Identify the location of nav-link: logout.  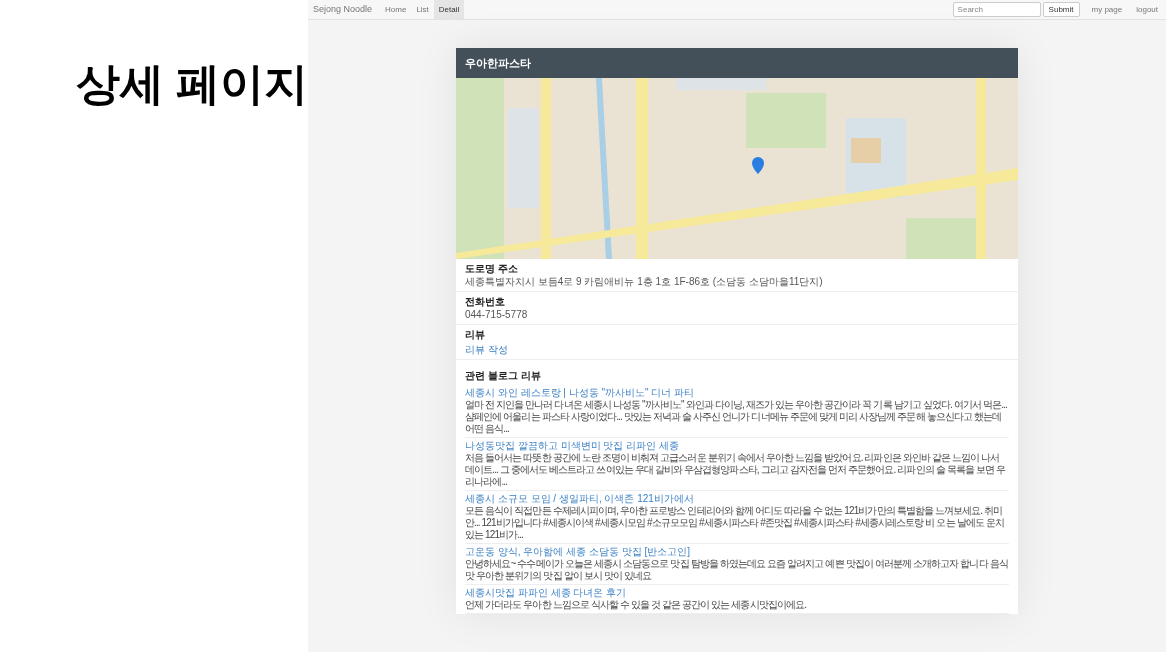
(1147, 9).